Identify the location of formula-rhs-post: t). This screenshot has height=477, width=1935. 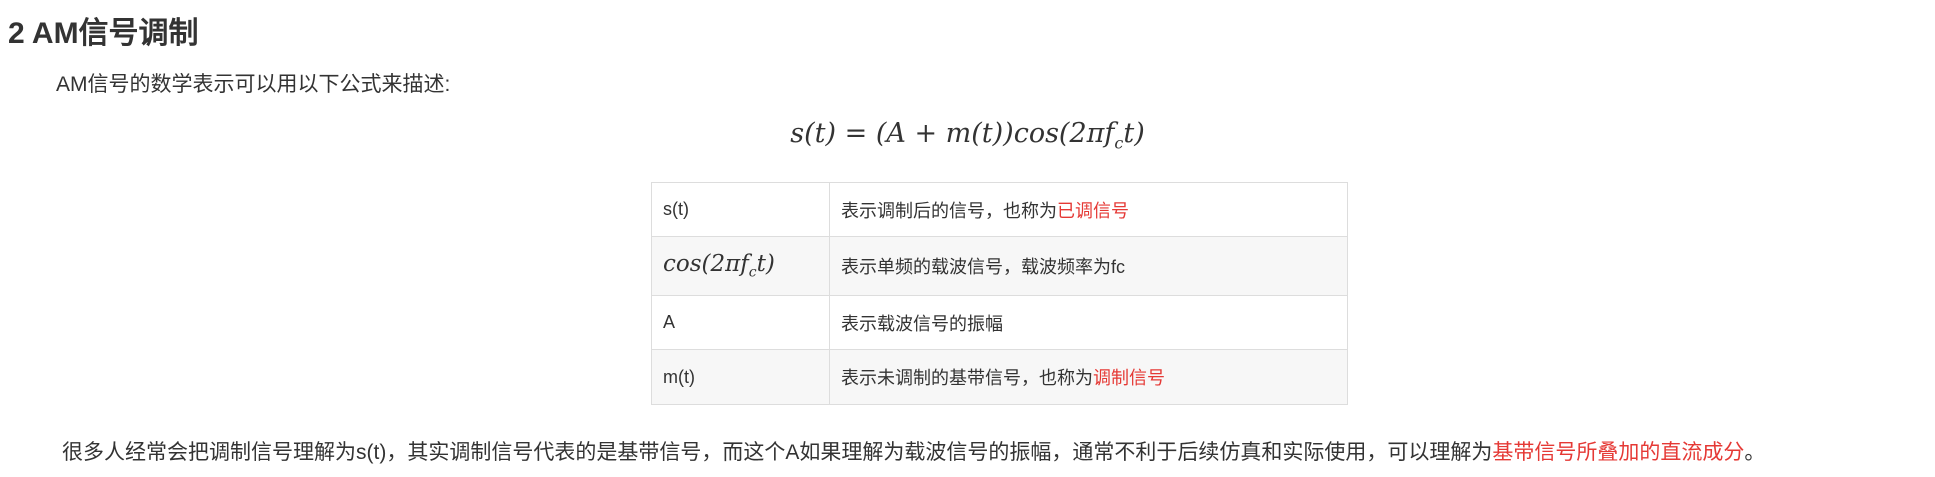
(1134, 133).